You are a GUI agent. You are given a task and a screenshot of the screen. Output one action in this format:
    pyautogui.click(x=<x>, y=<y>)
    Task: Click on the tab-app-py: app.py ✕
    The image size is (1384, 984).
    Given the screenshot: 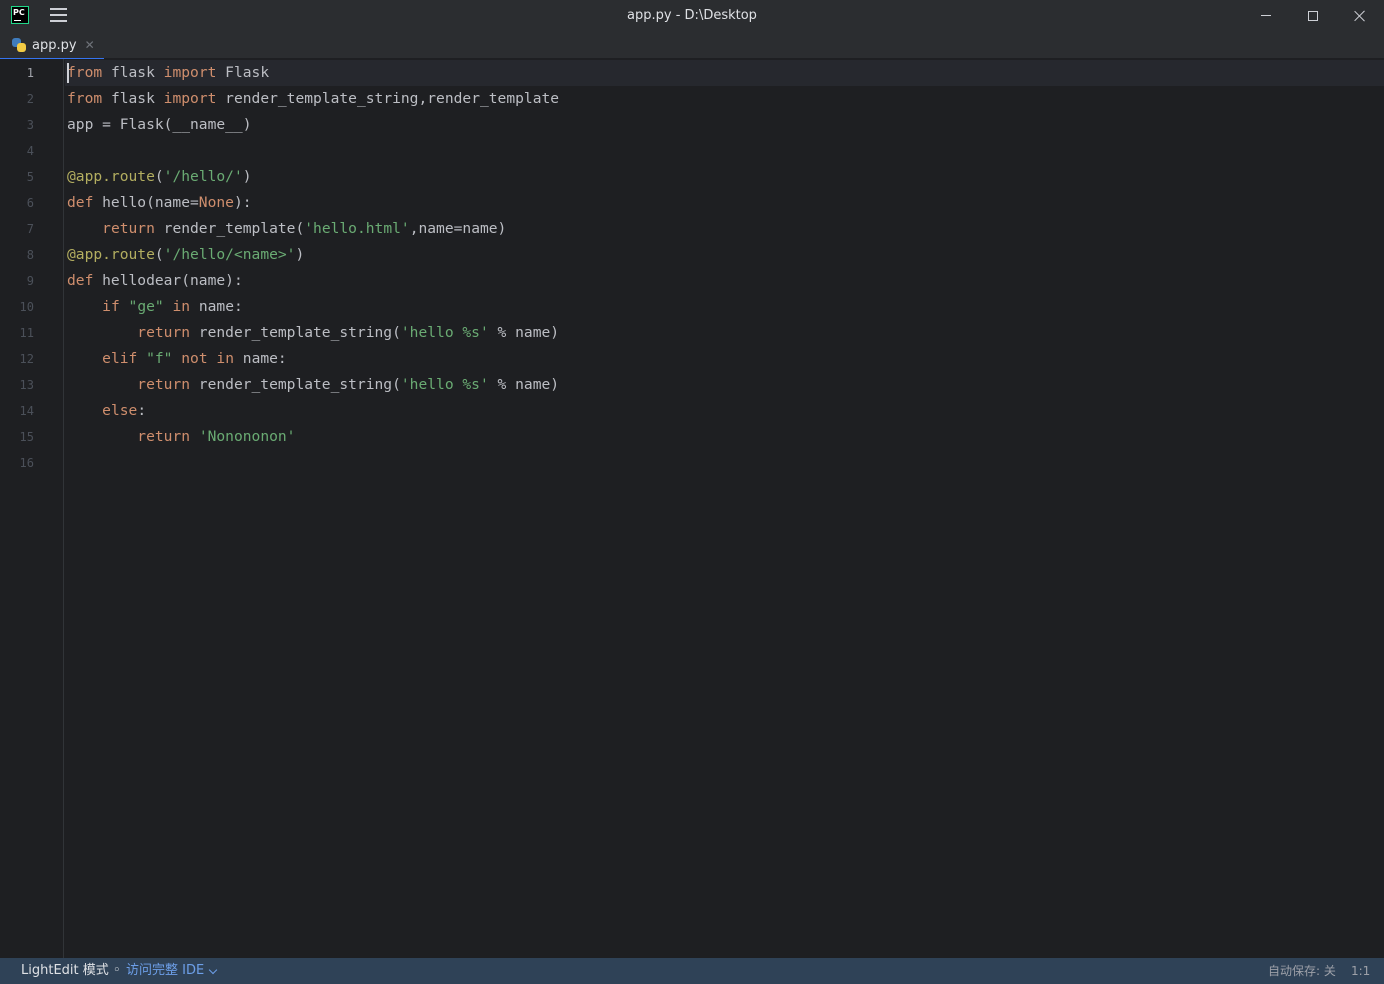 What is the action you would take?
    pyautogui.click(x=52, y=45)
    